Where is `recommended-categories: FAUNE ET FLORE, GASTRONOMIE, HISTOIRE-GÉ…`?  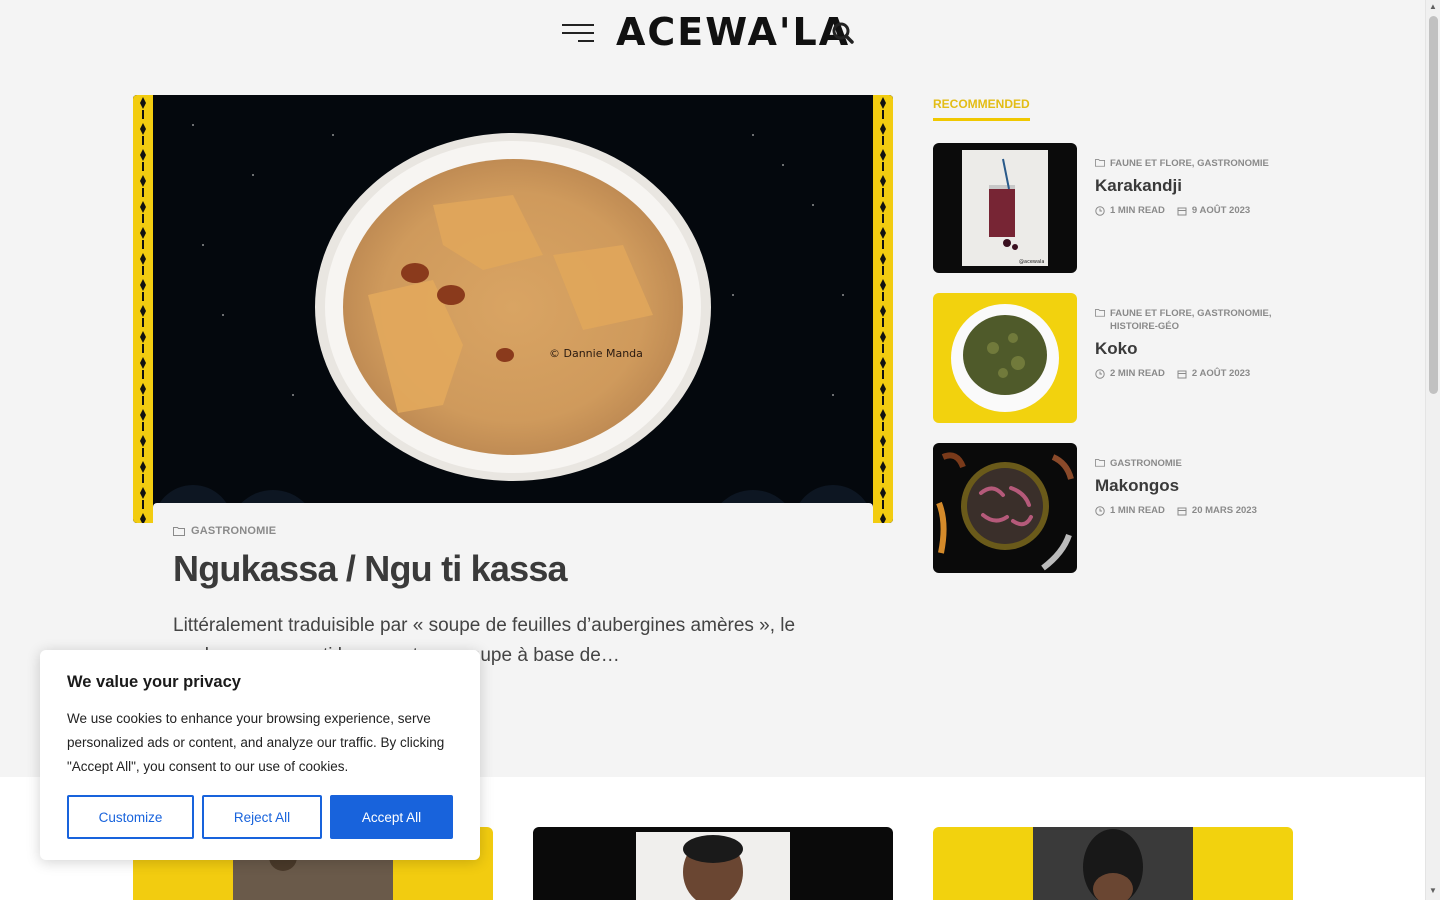
recommended-categories: FAUNE ET FLORE, GASTRONOMIE, HISTOIRE-GÉ… is located at coordinates (1195, 320).